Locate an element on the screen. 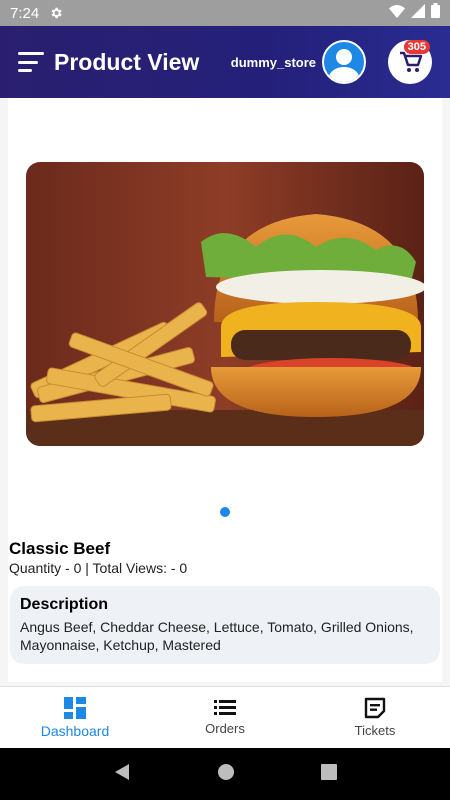 This screenshot has width=450, height=800. product-name: Classic Beef is located at coordinates (60, 548).